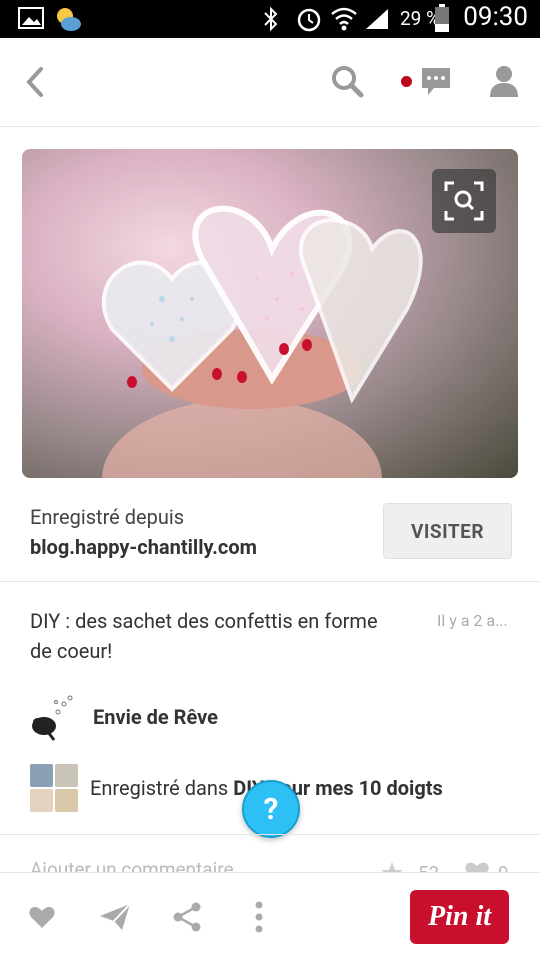 This screenshot has height=961, width=540. I want to click on like-icon, so click(42, 917).